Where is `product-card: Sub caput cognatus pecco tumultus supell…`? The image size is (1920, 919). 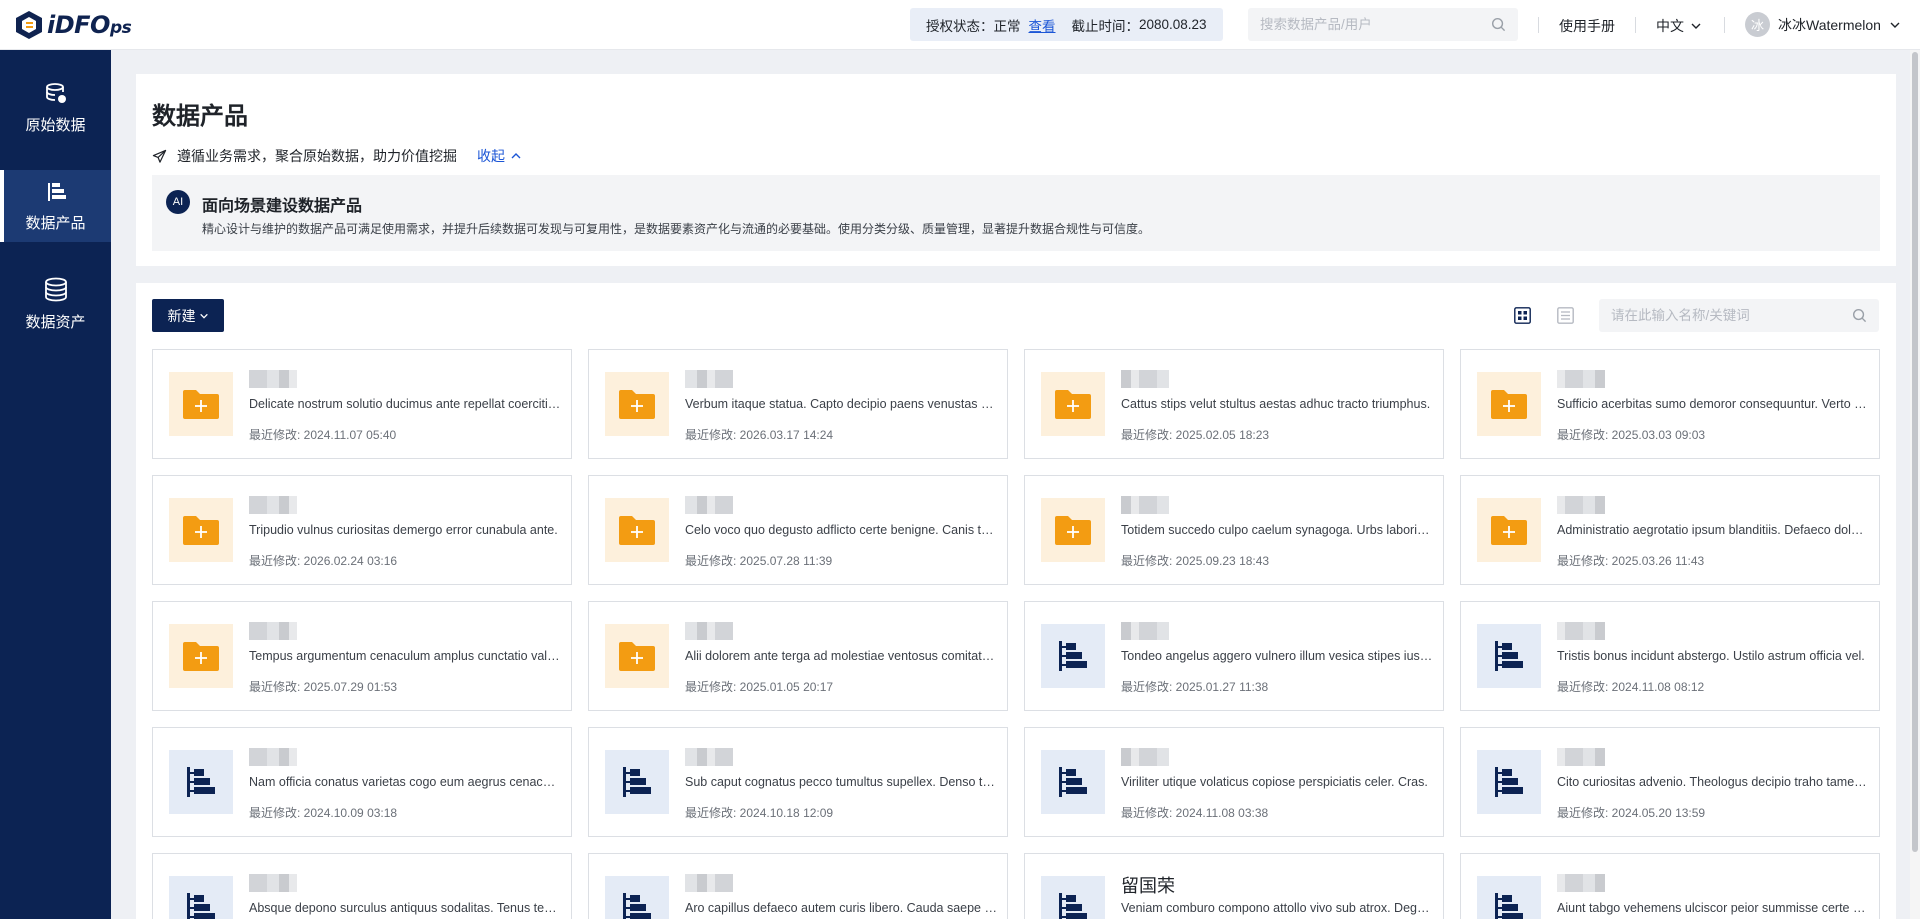
product-card: Sub caput cognatus pecco tumultus supell… is located at coordinates (798, 782).